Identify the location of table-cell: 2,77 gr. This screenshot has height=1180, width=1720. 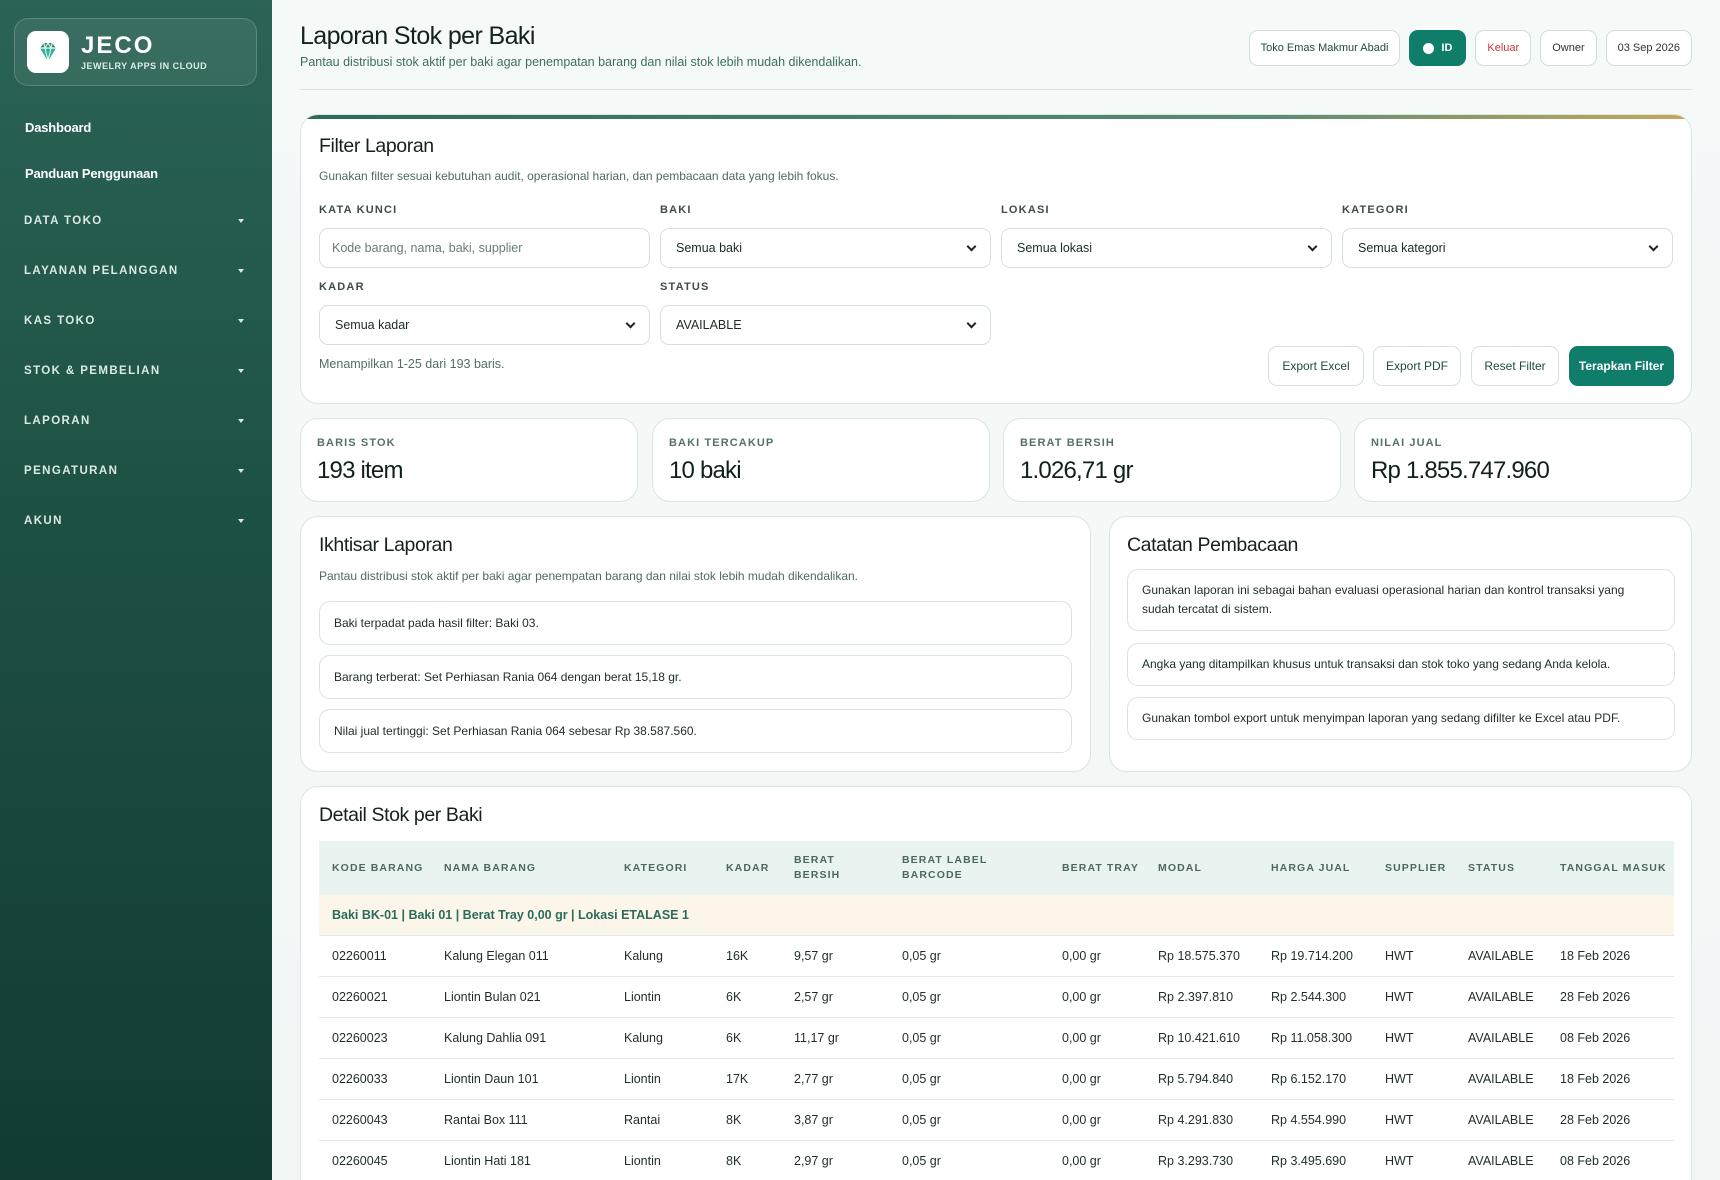
(835, 1079).